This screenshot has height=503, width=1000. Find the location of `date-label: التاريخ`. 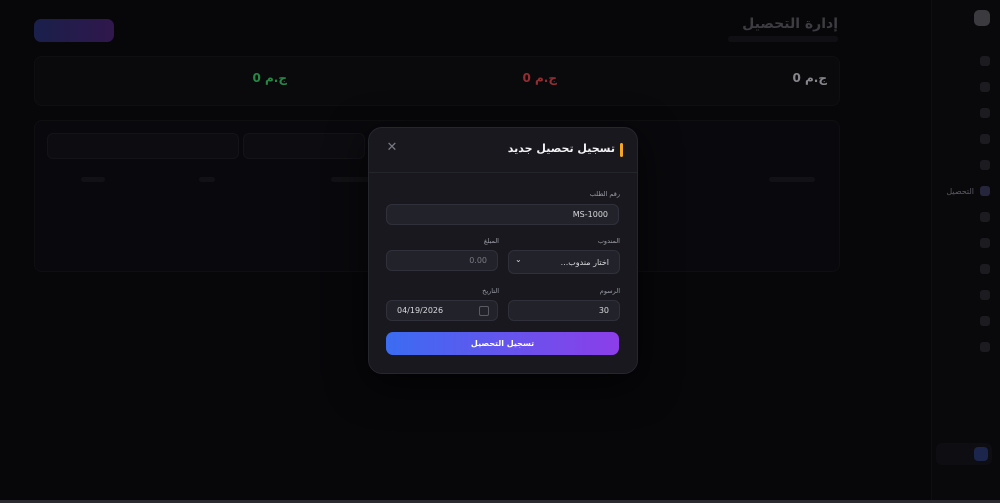

date-label: التاريخ is located at coordinates (490, 291).